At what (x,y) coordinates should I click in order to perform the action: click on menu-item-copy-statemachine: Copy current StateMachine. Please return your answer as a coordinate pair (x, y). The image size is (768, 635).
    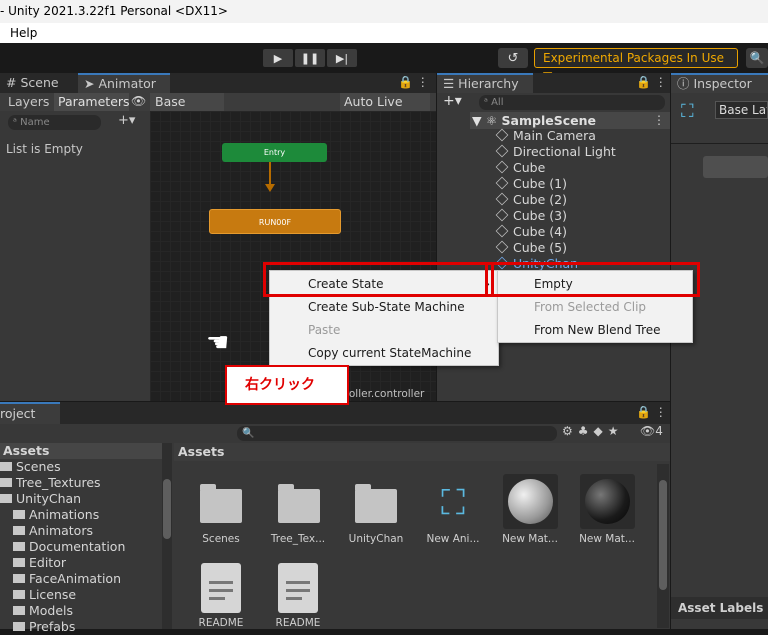
    Looking at the image, I should click on (384, 353).